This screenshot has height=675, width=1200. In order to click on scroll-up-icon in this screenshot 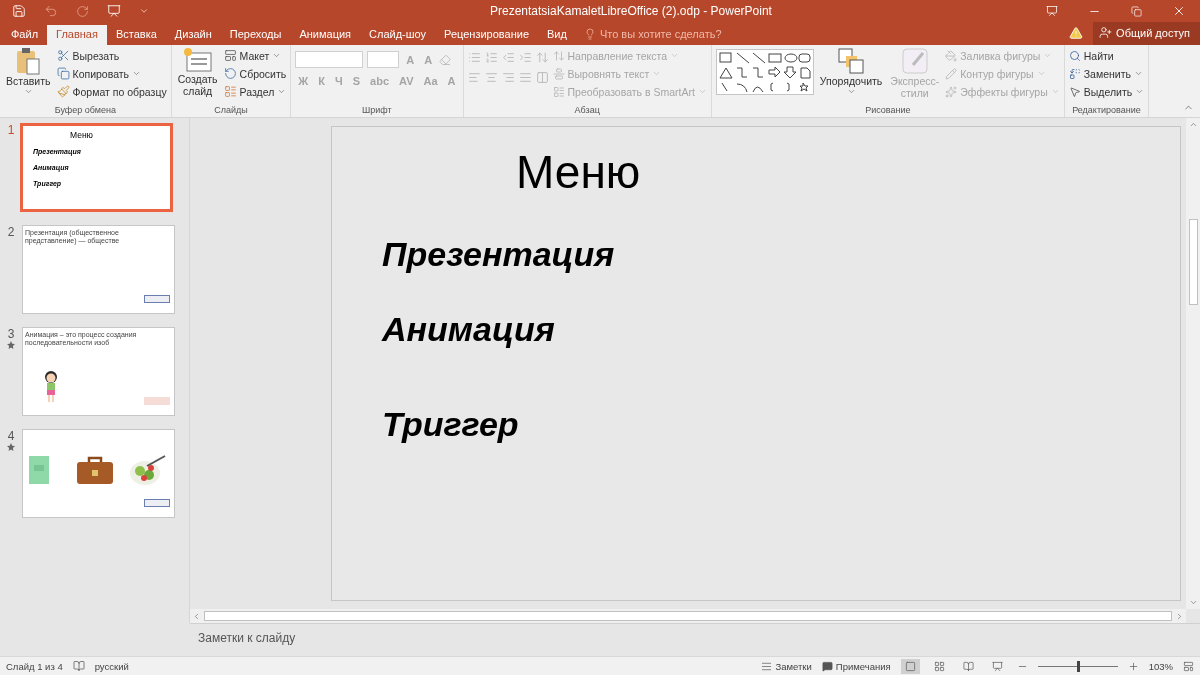, I will do `click(1193, 124)`.